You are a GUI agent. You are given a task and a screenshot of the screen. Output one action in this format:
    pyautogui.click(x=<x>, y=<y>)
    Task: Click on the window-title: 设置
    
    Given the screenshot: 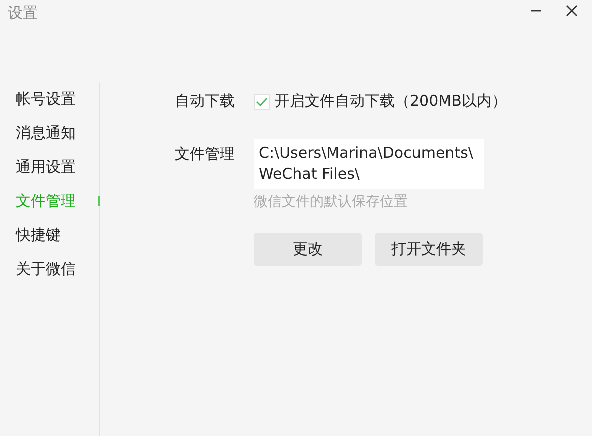 What is the action you would take?
    pyautogui.click(x=23, y=13)
    